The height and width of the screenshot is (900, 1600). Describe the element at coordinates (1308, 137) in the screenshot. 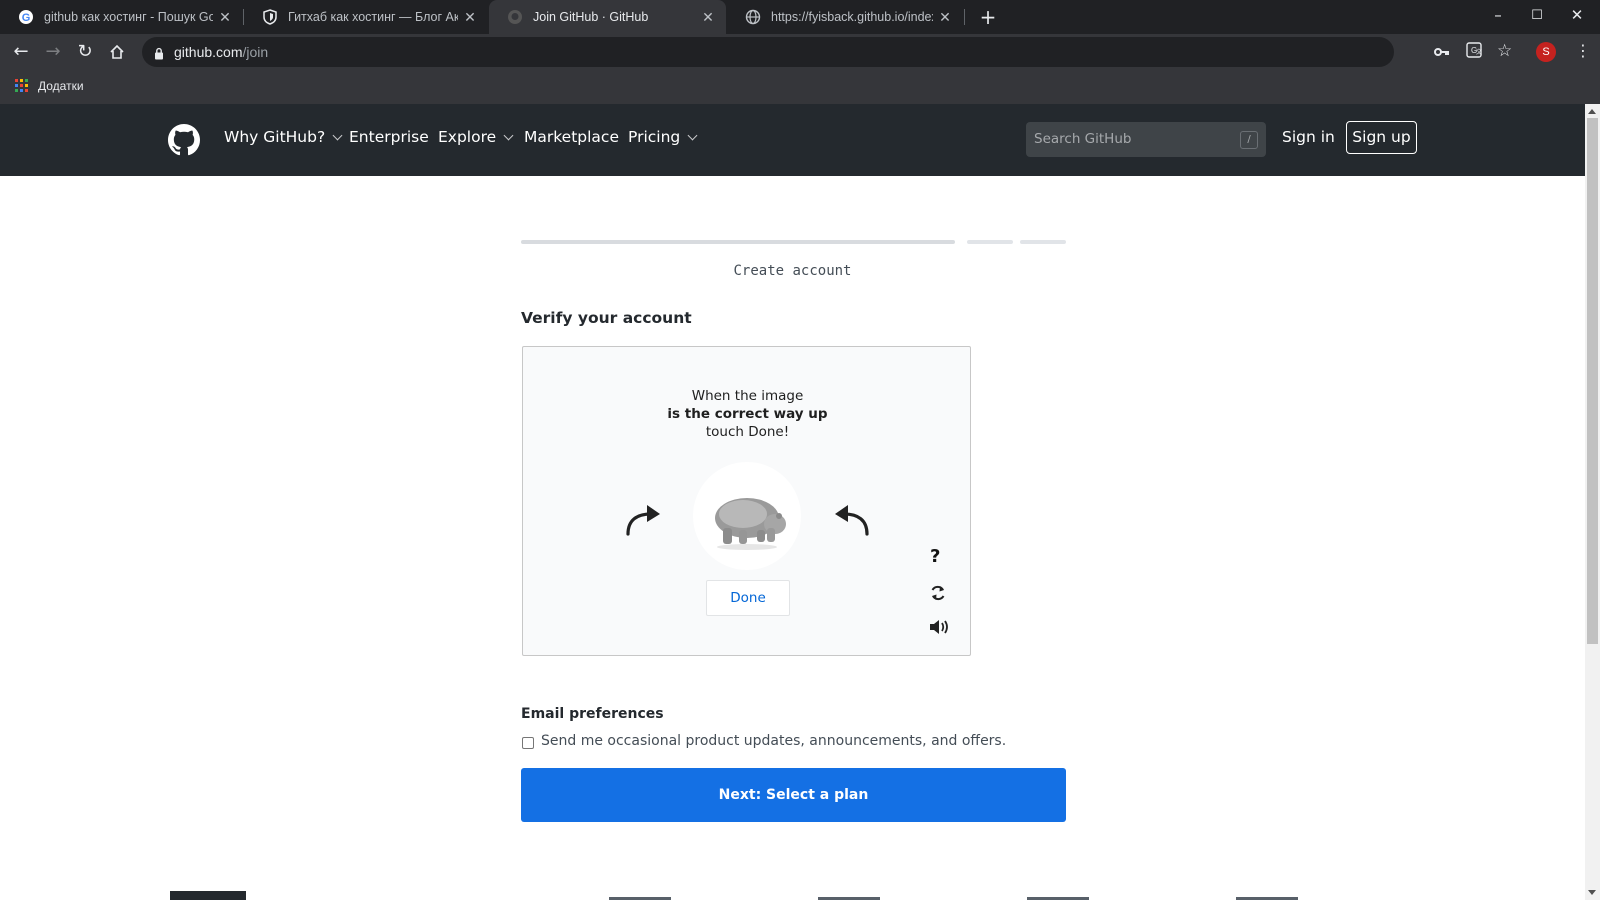

I see `sign-in-link: Sign in` at that location.